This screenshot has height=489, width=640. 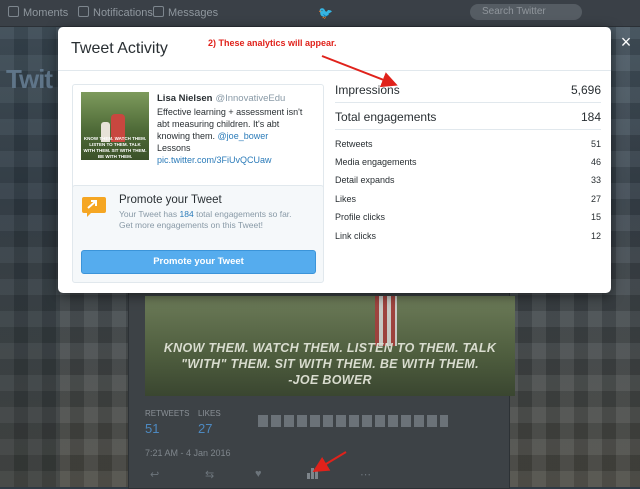 What do you see at coordinates (468, 162) in the screenshot?
I see `metric-media-engagements: Media engagements 46` at bounding box center [468, 162].